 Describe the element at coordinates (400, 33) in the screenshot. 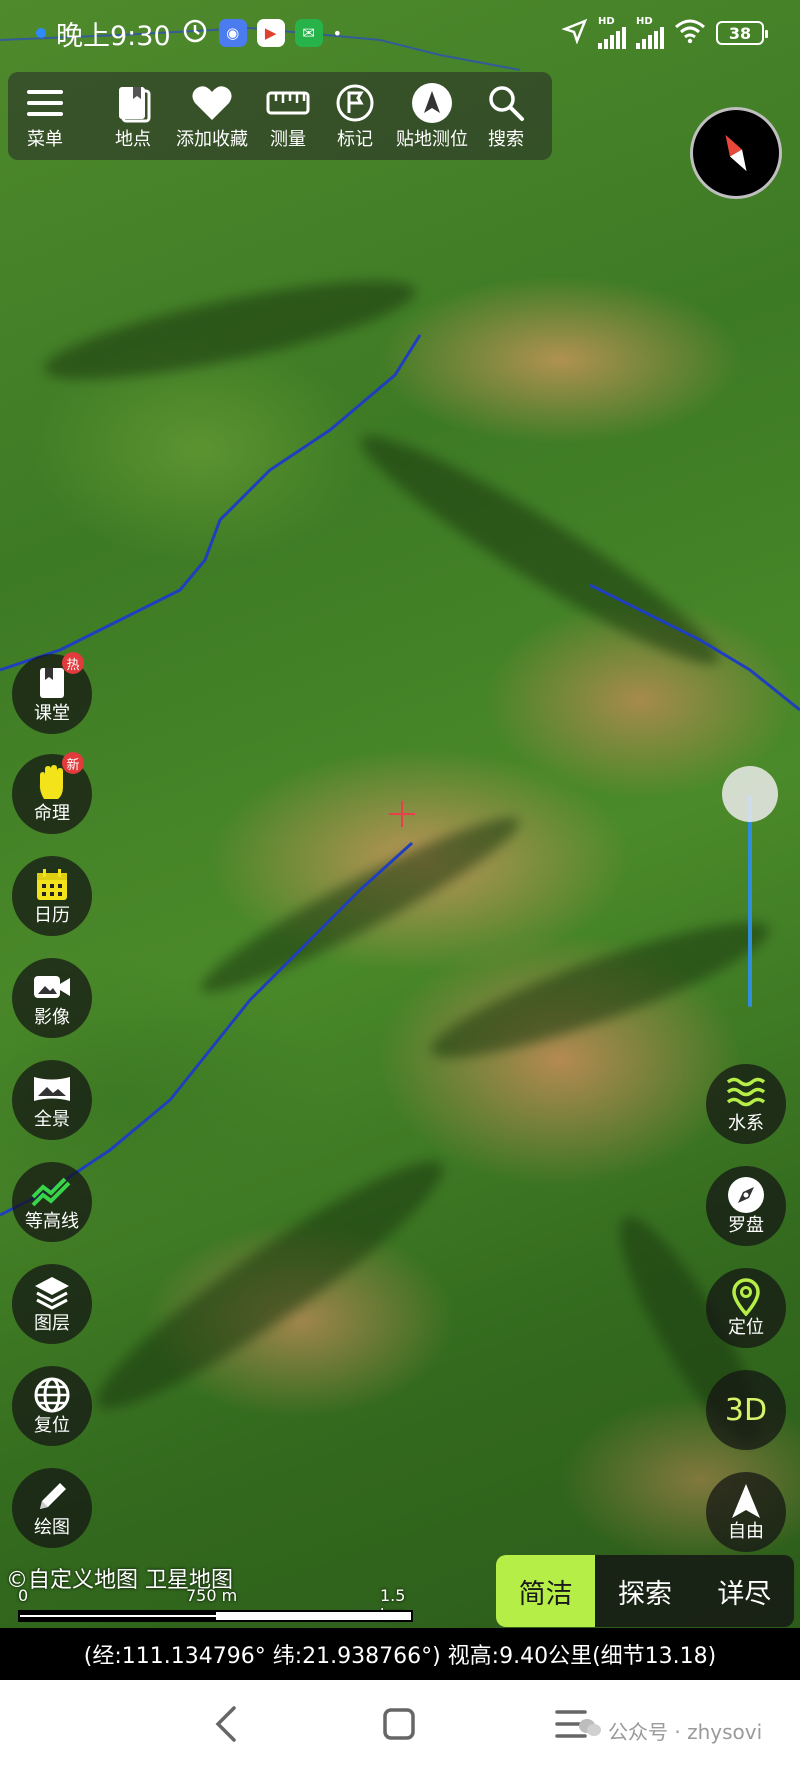

I see `status-bar: 晚上9:30 ◉ ▶ ✉ • HD HD 38` at that location.